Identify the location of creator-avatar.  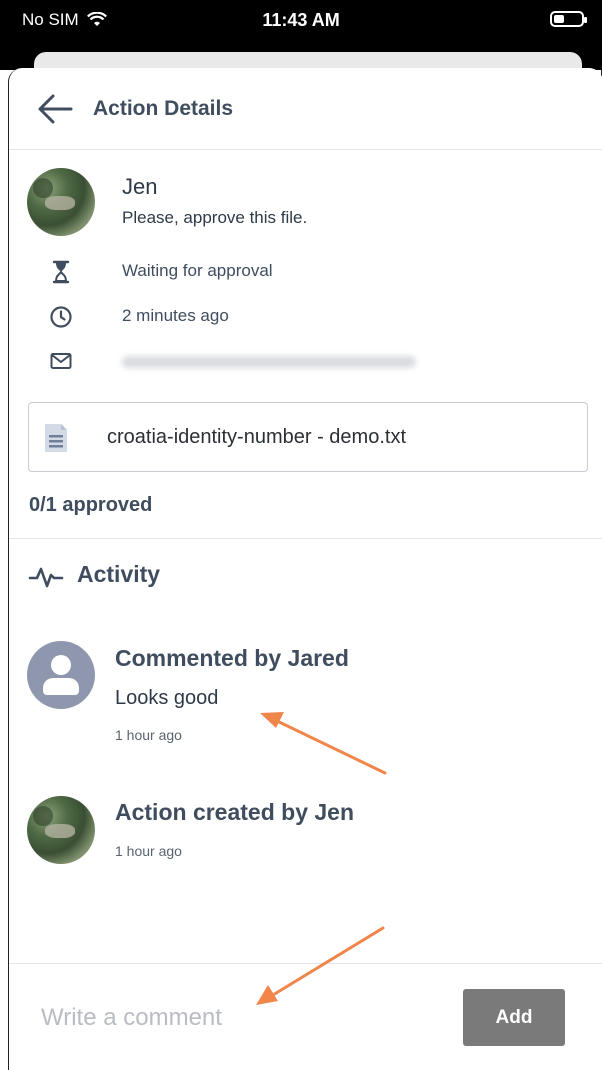
(61, 830).